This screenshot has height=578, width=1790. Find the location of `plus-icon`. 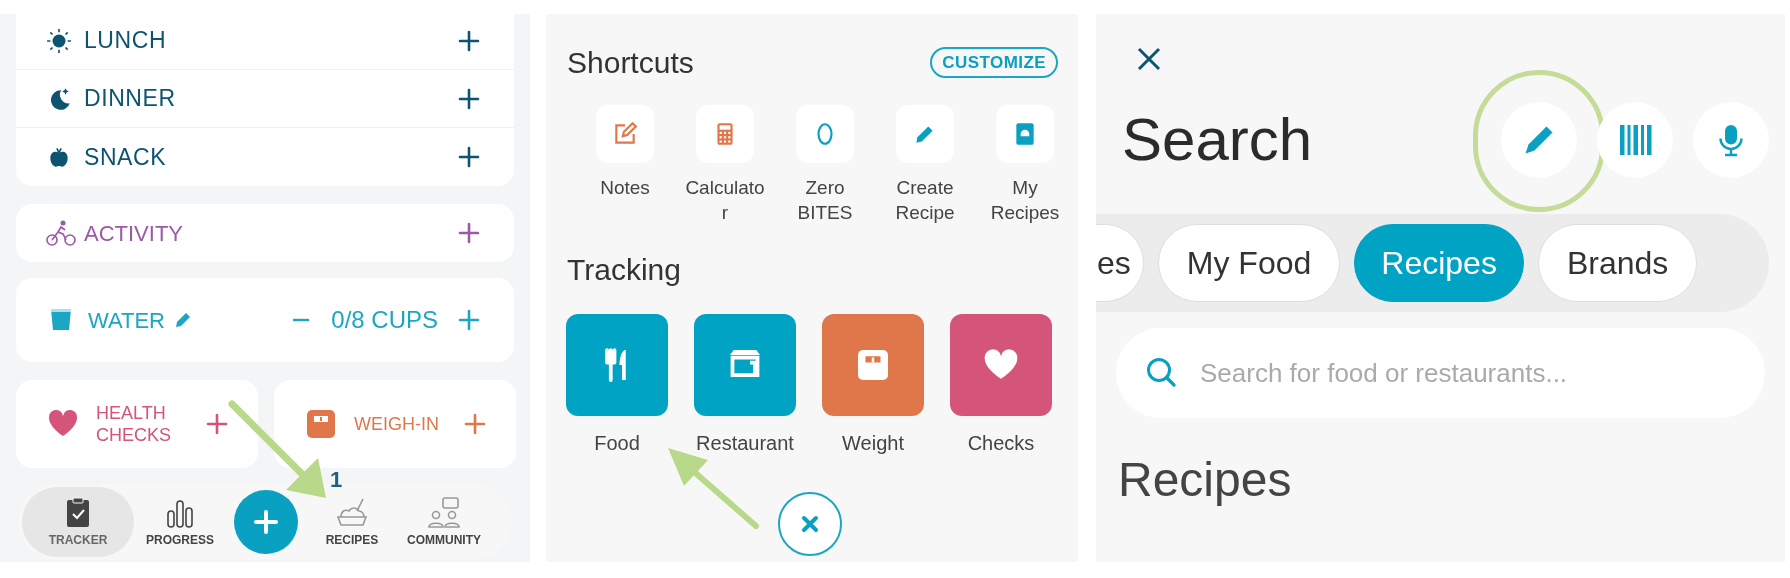

plus-icon is located at coordinates (266, 522).